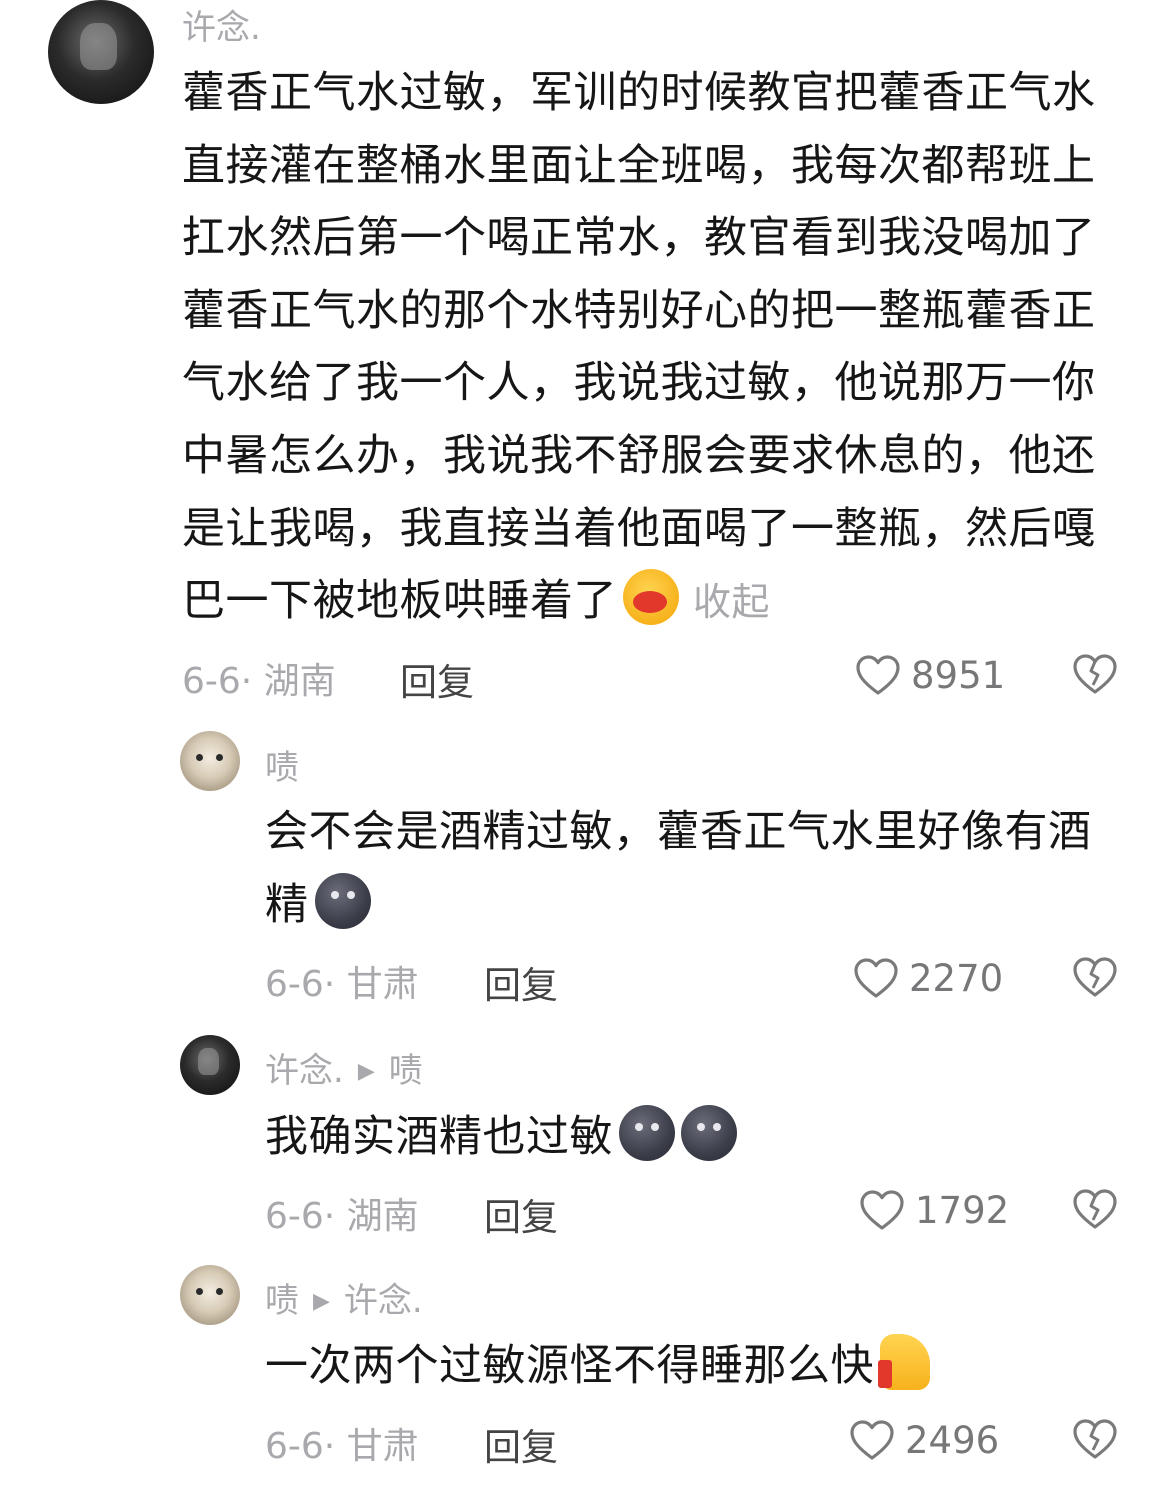 Image resolution: width=1170 pixels, height=1489 pixels. I want to click on comment-line-text: 我确实酒精也过敏, so click(439, 1137).